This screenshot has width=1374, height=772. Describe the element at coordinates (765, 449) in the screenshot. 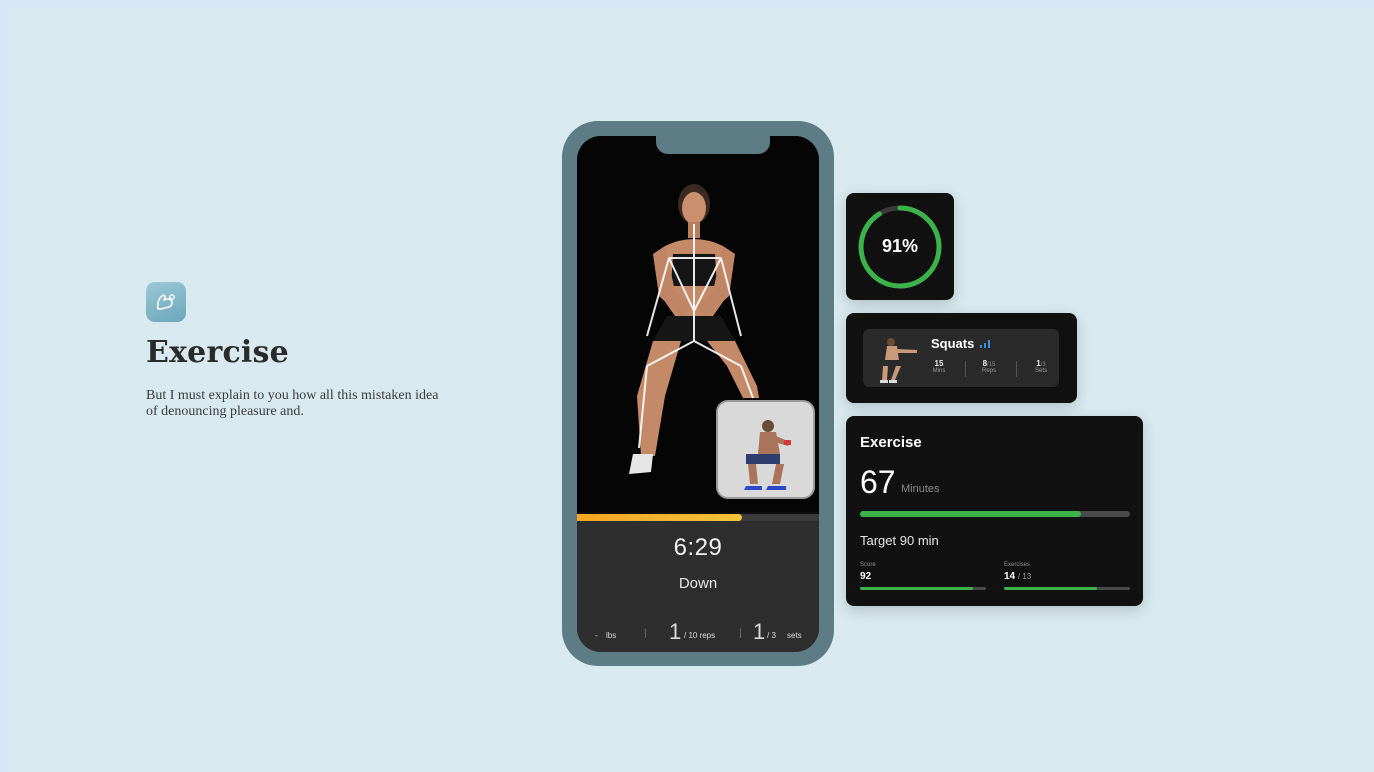

I see `trainer-reference-thumbnail` at that location.